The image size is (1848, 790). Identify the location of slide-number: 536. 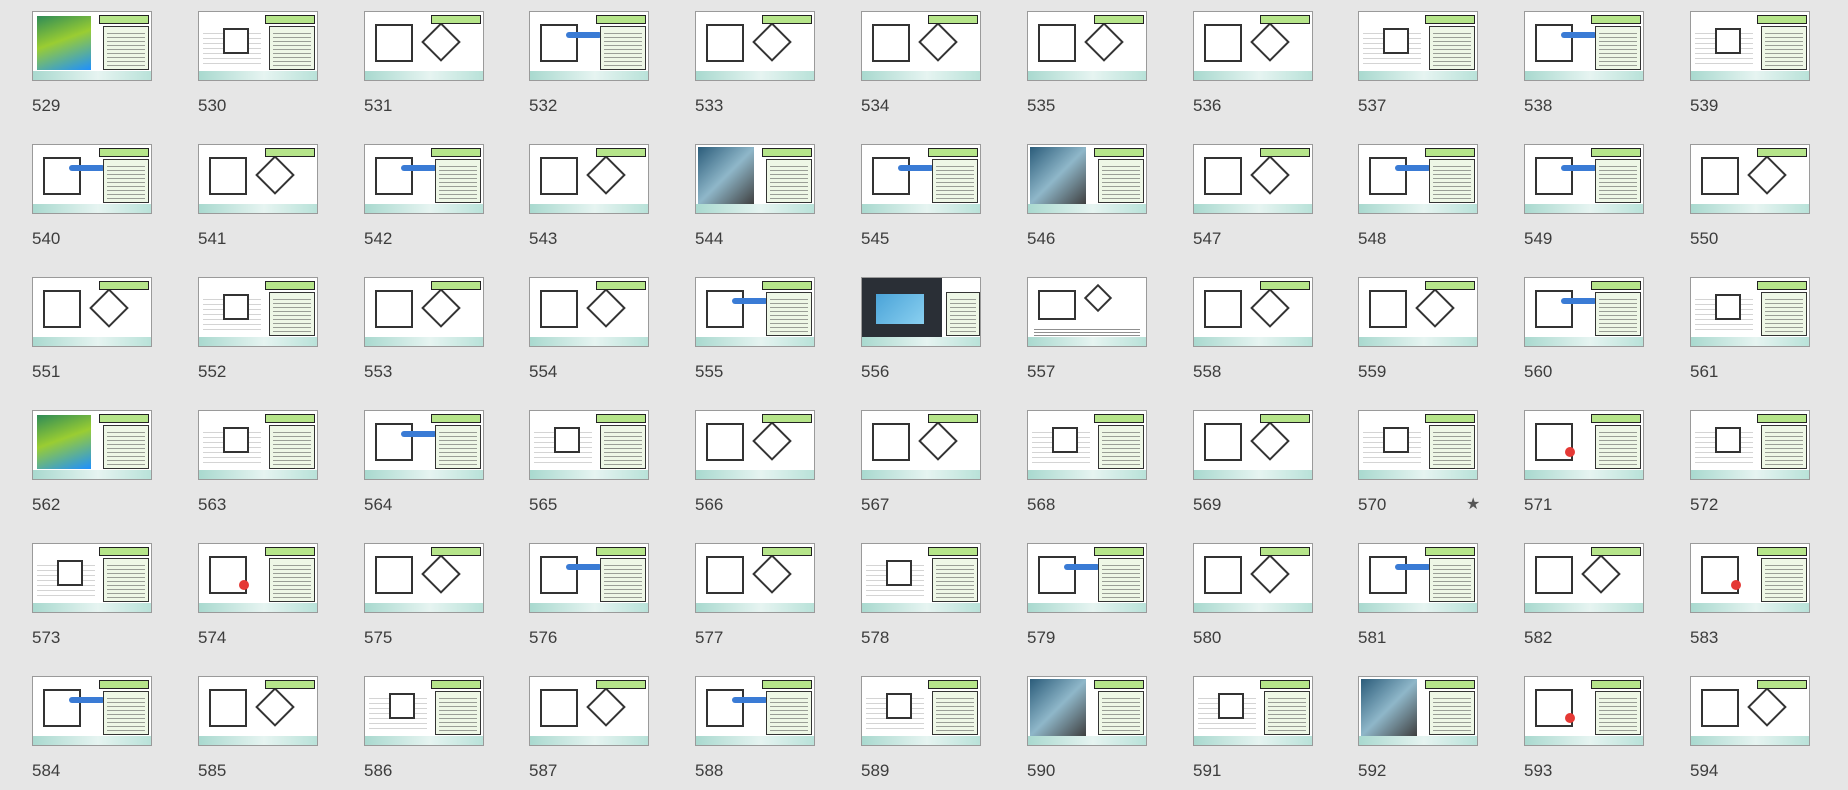
(1207, 105).